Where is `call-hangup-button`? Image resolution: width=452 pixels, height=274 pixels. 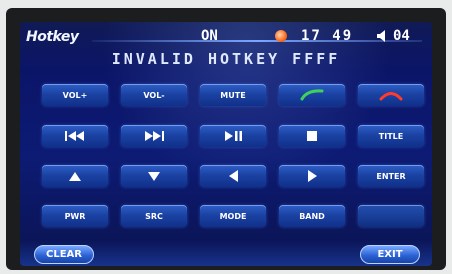
call-hangup-button is located at coordinates (391, 95).